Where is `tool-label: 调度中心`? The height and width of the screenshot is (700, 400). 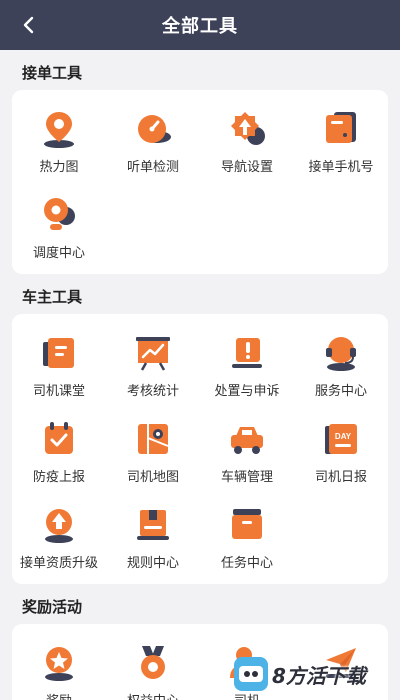
tool-label: 调度中心 is located at coordinates (58, 253).